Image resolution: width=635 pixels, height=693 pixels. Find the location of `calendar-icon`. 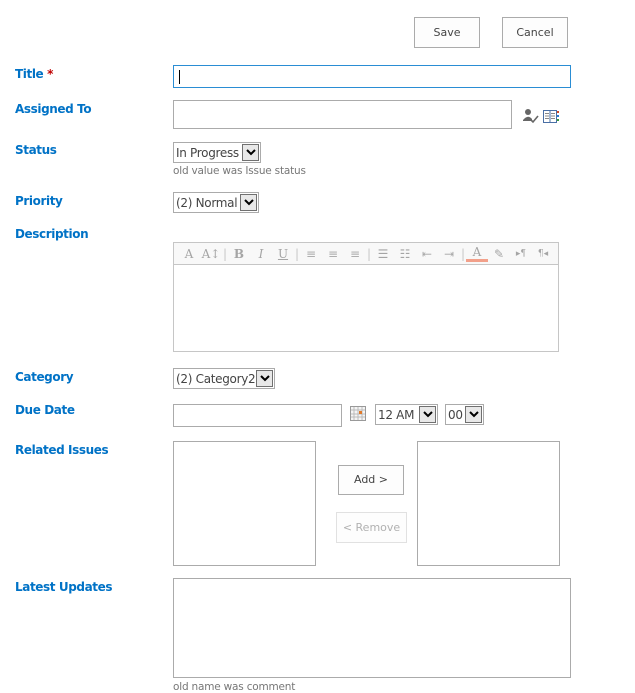

calendar-icon is located at coordinates (358, 413).